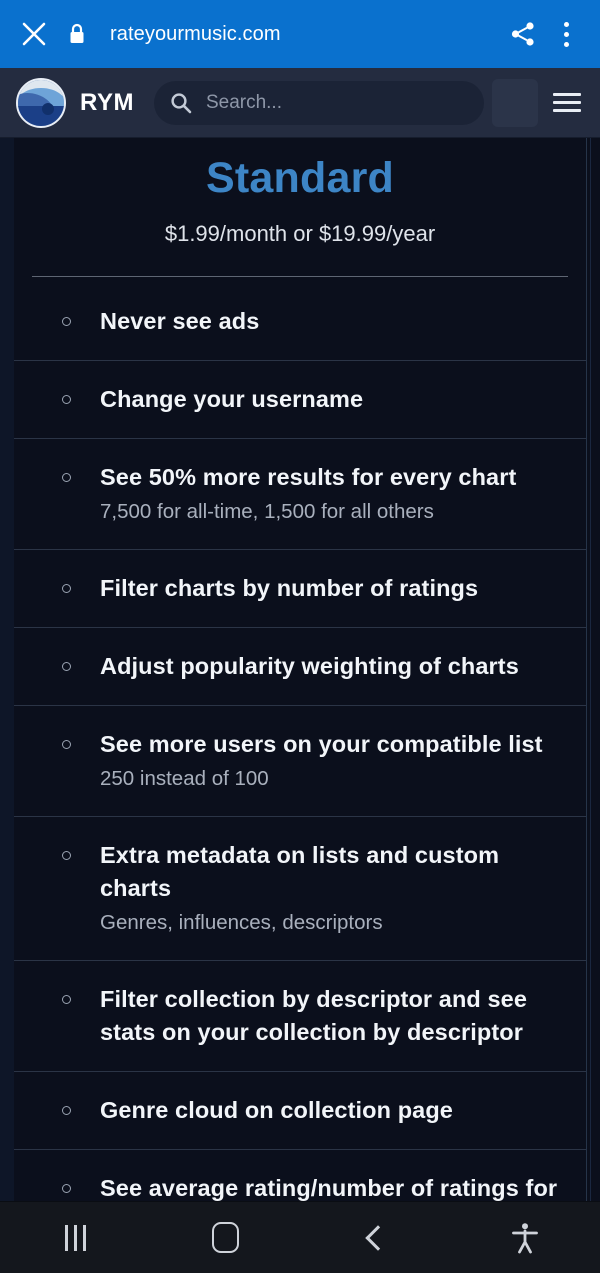  Describe the element at coordinates (300, 178) in the screenshot. I see `page-title: Standard` at that location.